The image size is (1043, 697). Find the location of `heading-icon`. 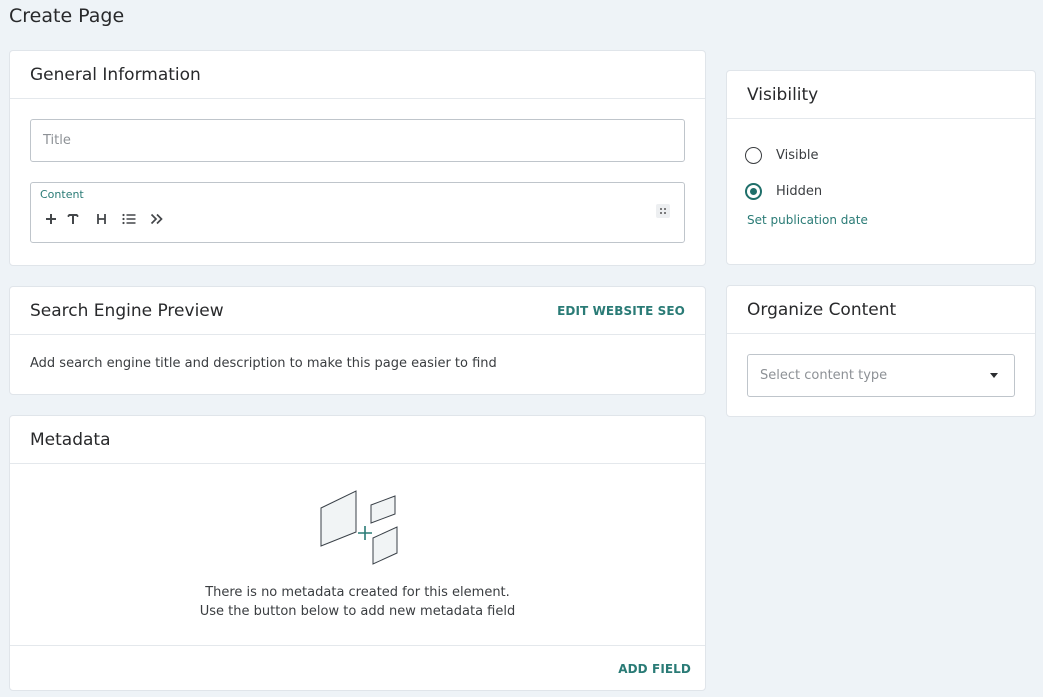

heading-icon is located at coordinates (101, 219).